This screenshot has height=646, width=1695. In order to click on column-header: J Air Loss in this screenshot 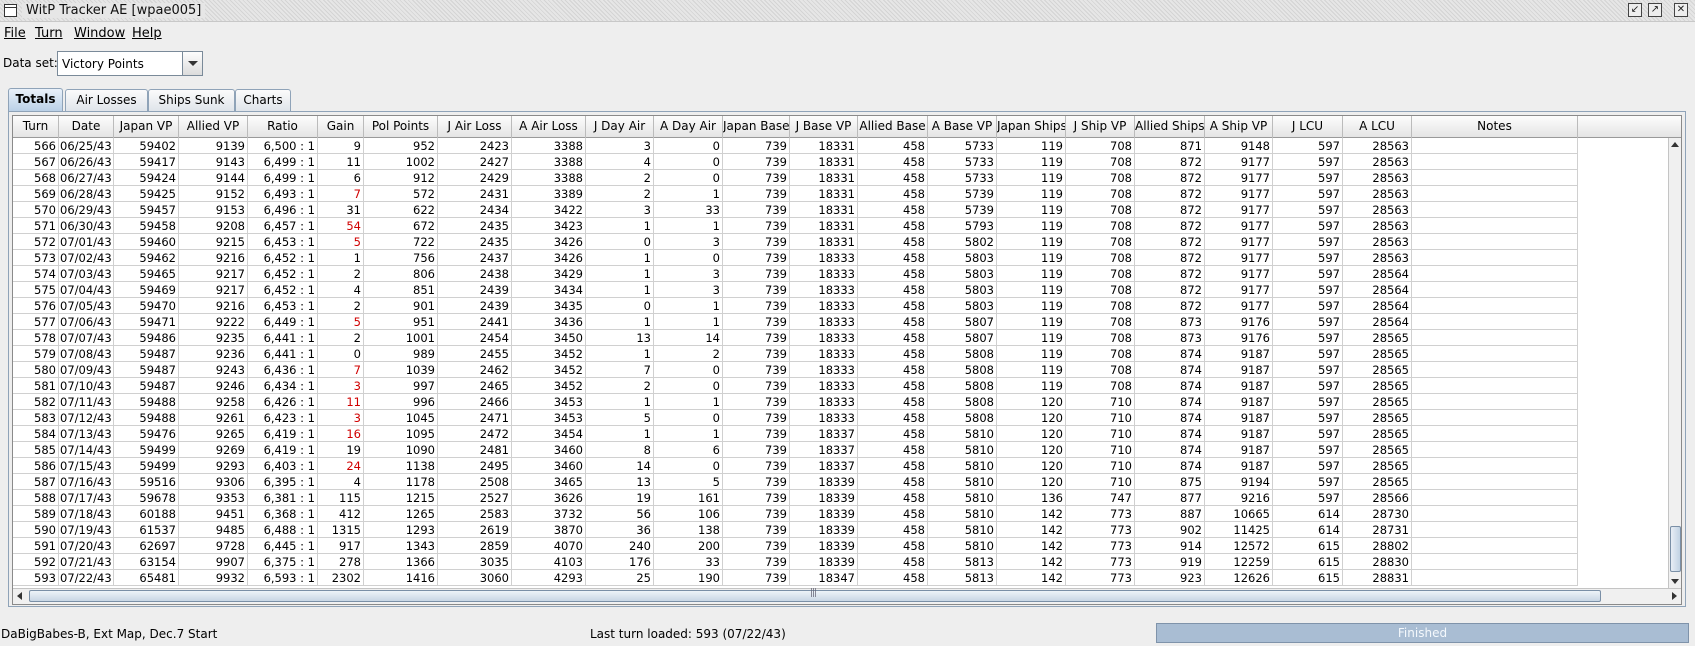, I will do `click(475, 127)`.